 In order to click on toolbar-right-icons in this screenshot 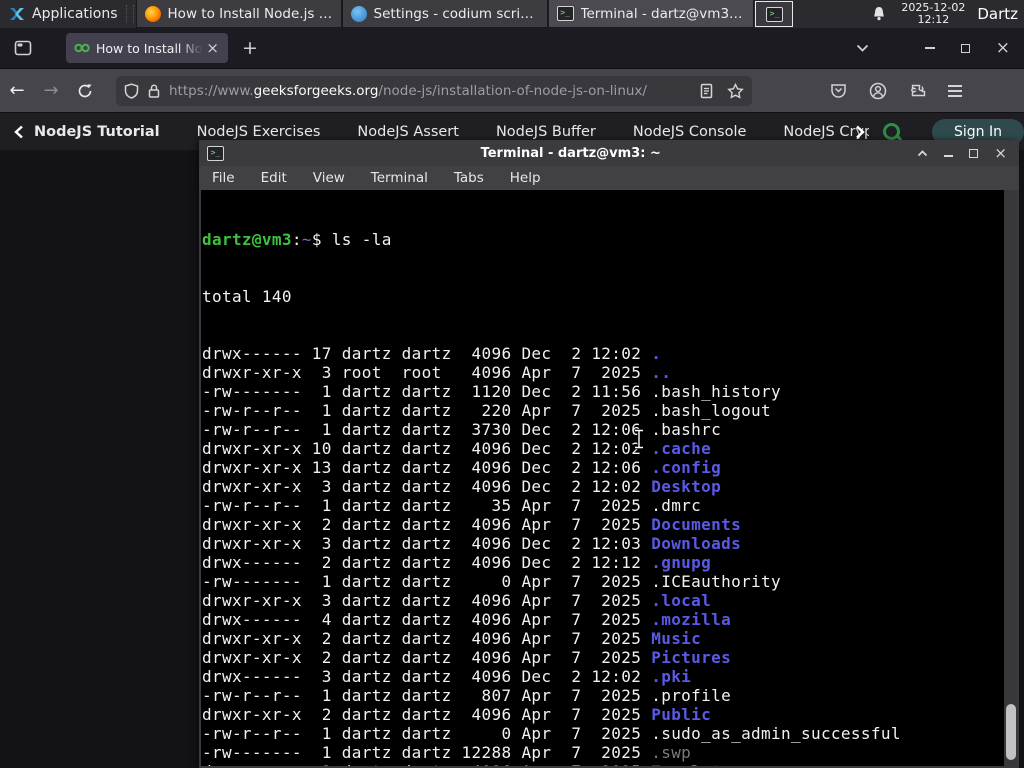, I will do `click(896, 91)`.